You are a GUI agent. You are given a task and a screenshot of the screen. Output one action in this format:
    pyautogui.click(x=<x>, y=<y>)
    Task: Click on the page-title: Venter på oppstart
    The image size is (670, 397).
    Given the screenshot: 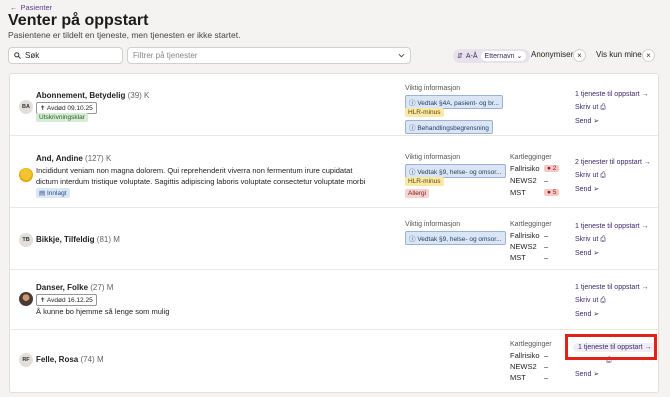 What is the action you would take?
    pyautogui.click(x=78, y=20)
    